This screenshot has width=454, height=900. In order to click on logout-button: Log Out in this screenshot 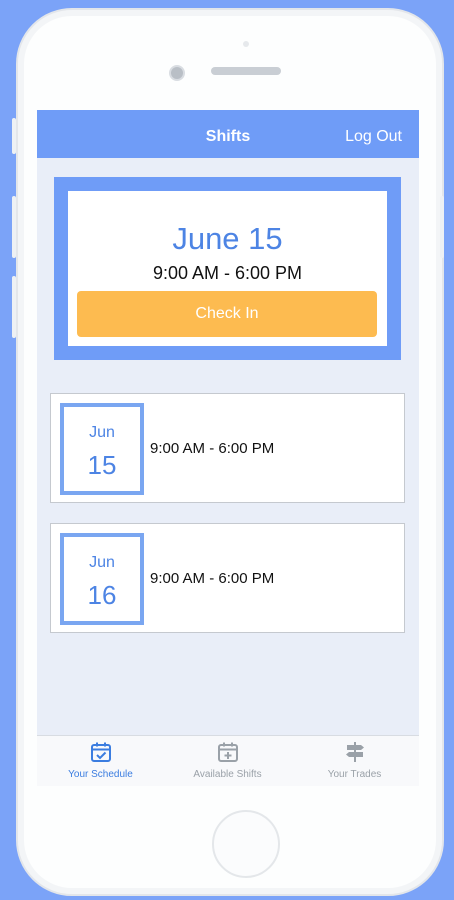, I will do `click(373, 137)`.